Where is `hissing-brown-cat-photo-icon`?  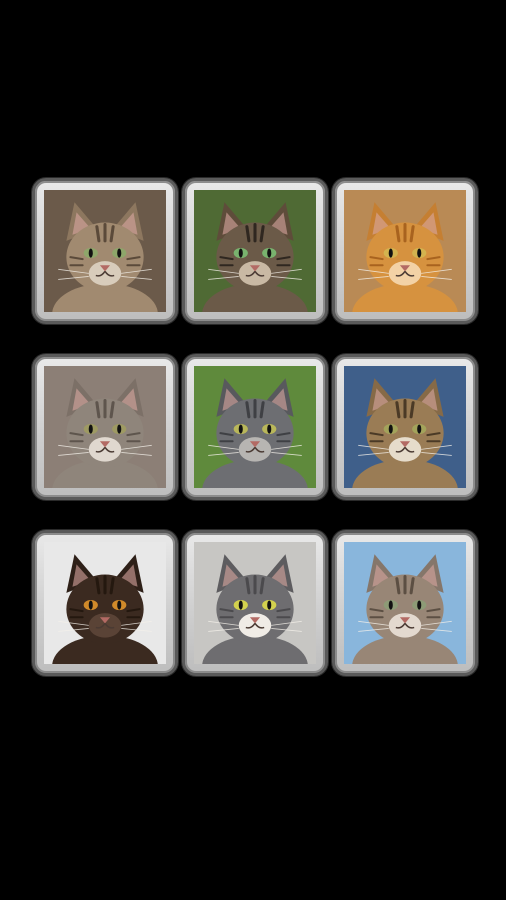
hissing-brown-cat-photo-icon is located at coordinates (105, 603).